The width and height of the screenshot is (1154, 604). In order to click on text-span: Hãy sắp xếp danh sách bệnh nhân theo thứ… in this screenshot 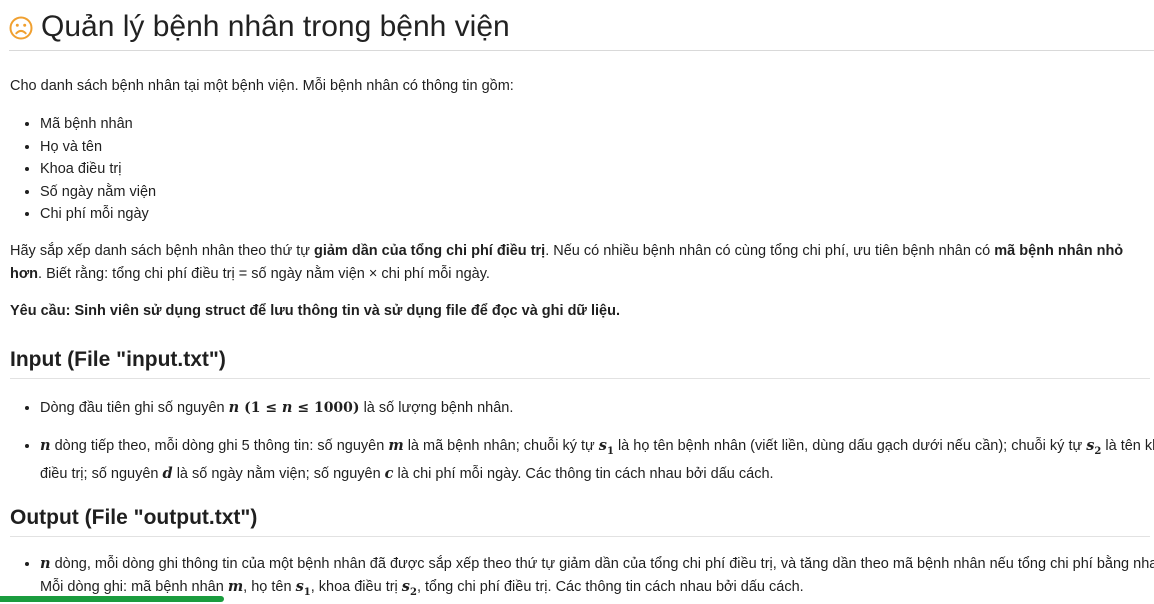, I will do `click(162, 251)`.